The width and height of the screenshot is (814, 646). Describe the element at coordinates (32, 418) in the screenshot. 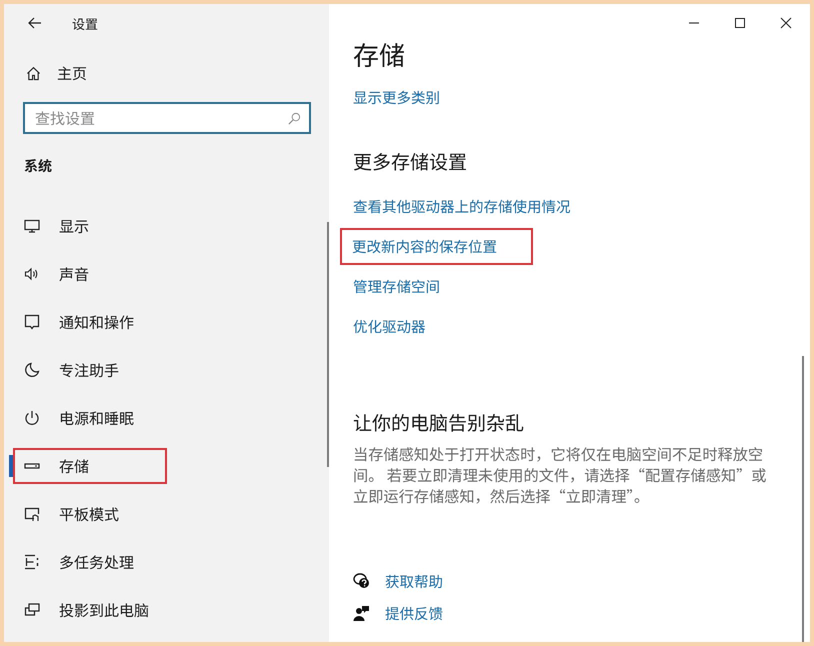

I see `power-icon` at that location.